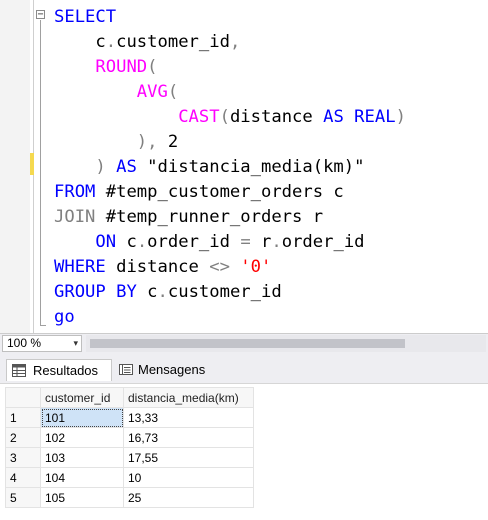 The width and height of the screenshot is (488, 520). What do you see at coordinates (168, 142) in the screenshot?
I see `code-token: 2` at bounding box center [168, 142].